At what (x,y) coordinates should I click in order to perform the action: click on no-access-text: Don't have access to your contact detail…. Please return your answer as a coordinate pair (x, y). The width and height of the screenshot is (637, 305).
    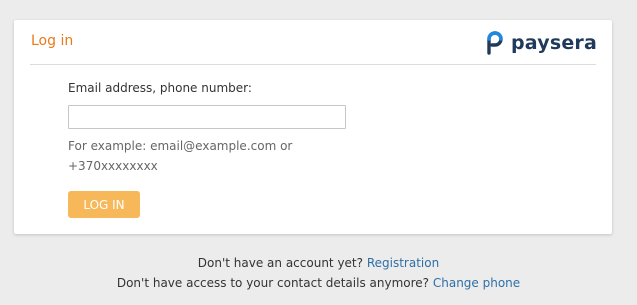
    Looking at the image, I should click on (273, 283).